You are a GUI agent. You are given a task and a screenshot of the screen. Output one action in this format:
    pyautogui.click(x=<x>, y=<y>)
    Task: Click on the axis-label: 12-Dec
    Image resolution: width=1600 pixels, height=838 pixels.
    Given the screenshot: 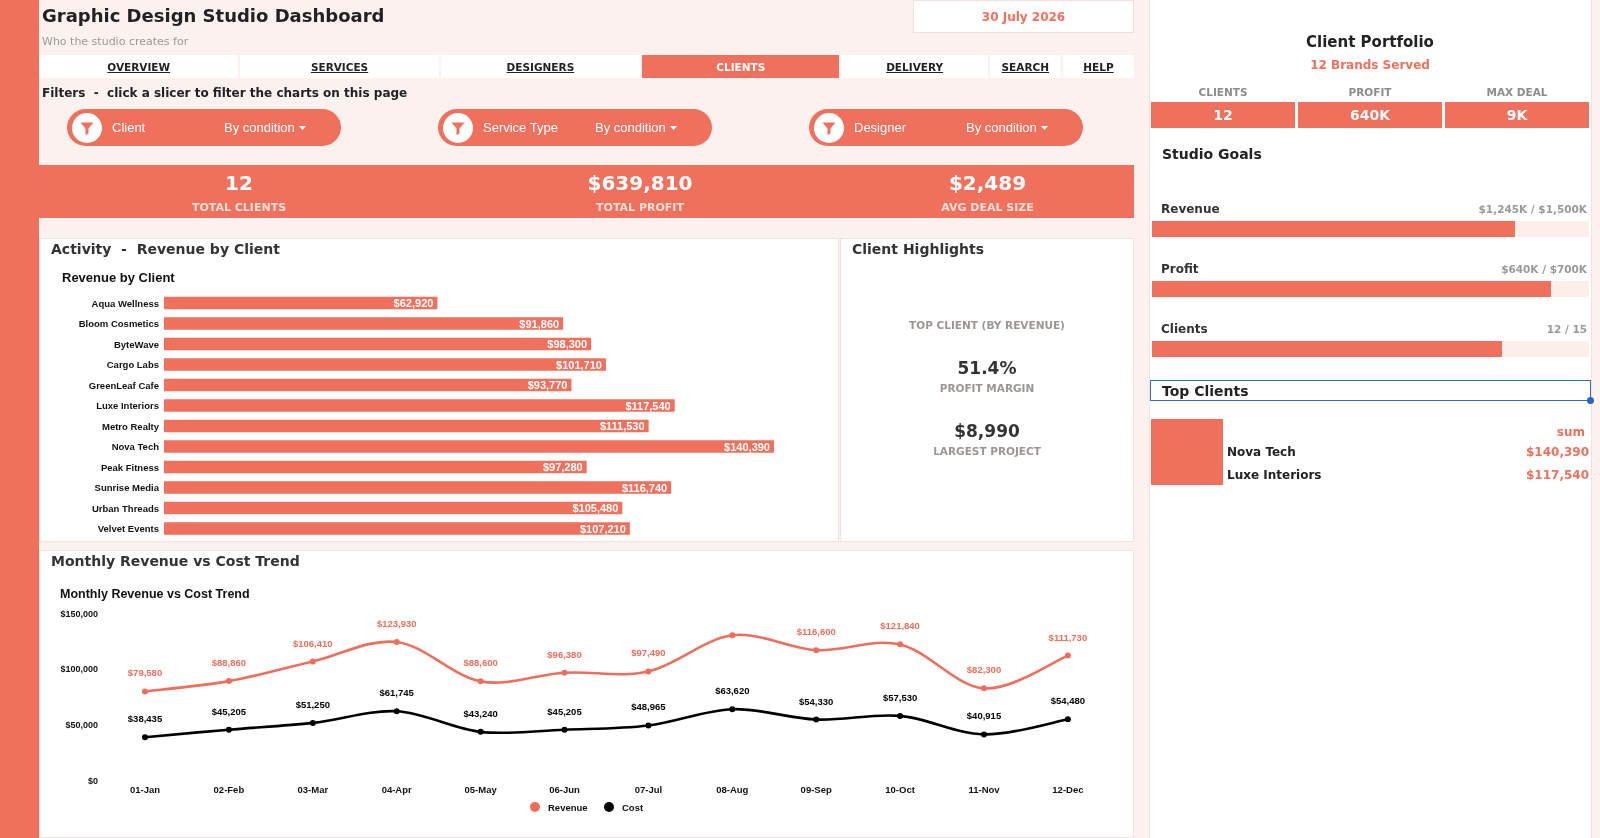 What is the action you would take?
    pyautogui.click(x=1068, y=789)
    